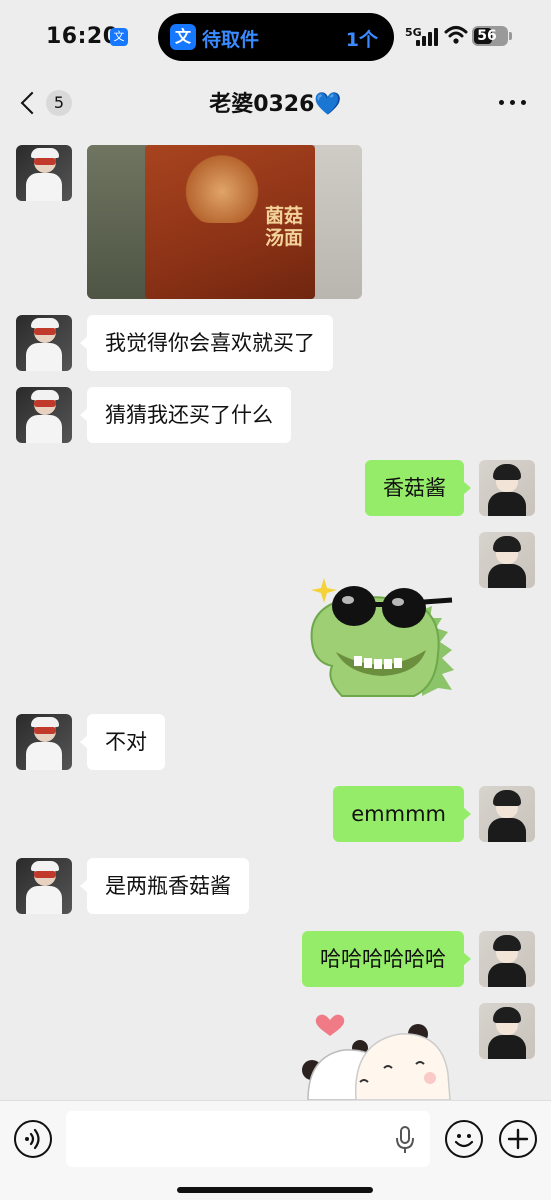  I want to click on photo-package-text: 菌菇汤面, so click(283, 227).